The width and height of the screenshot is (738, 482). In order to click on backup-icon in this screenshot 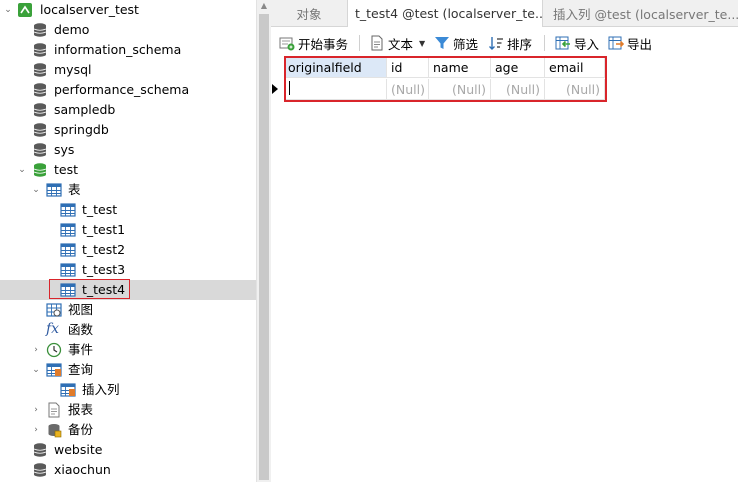, I will do `click(55, 431)`.